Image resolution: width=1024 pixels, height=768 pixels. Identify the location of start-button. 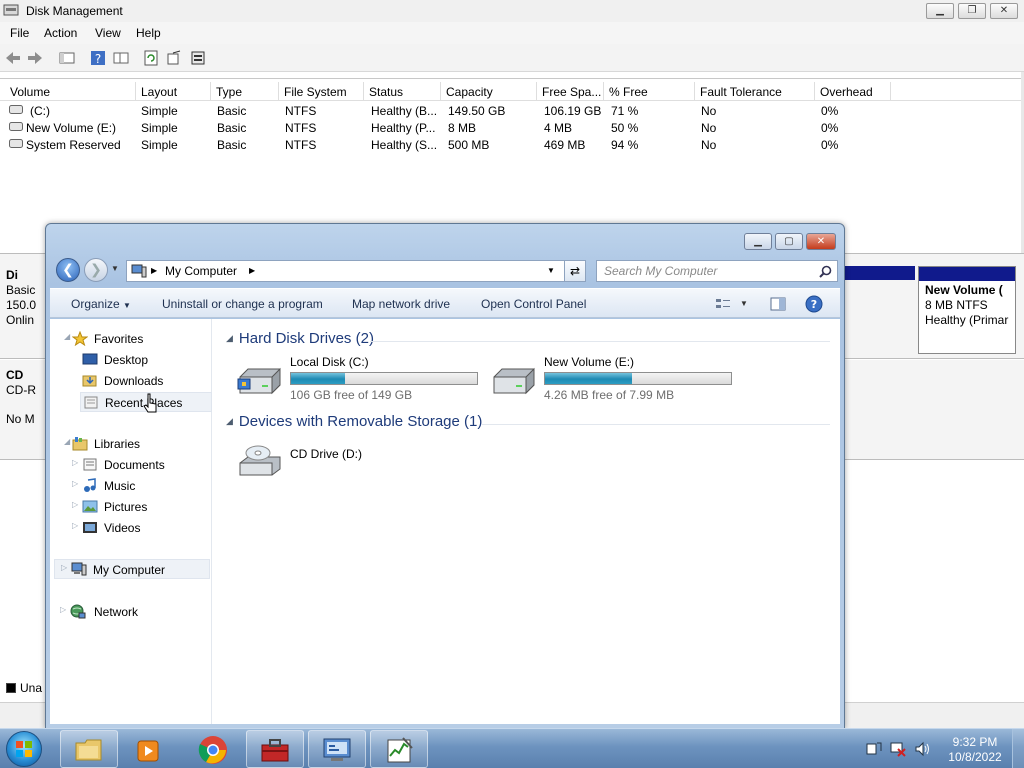
(24, 749).